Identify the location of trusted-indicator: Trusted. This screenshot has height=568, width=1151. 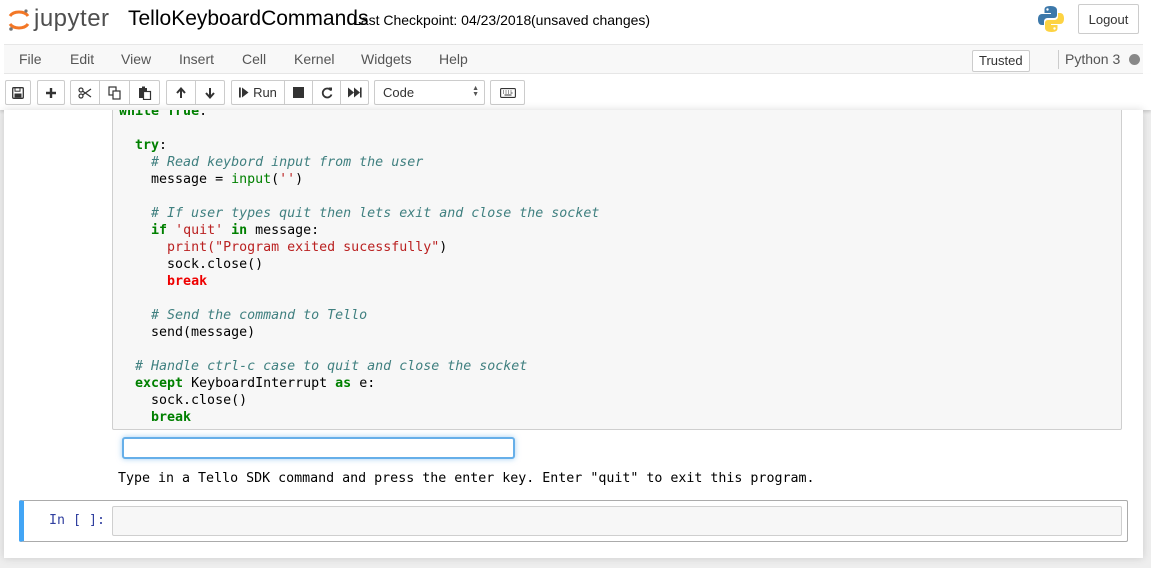
(1001, 61).